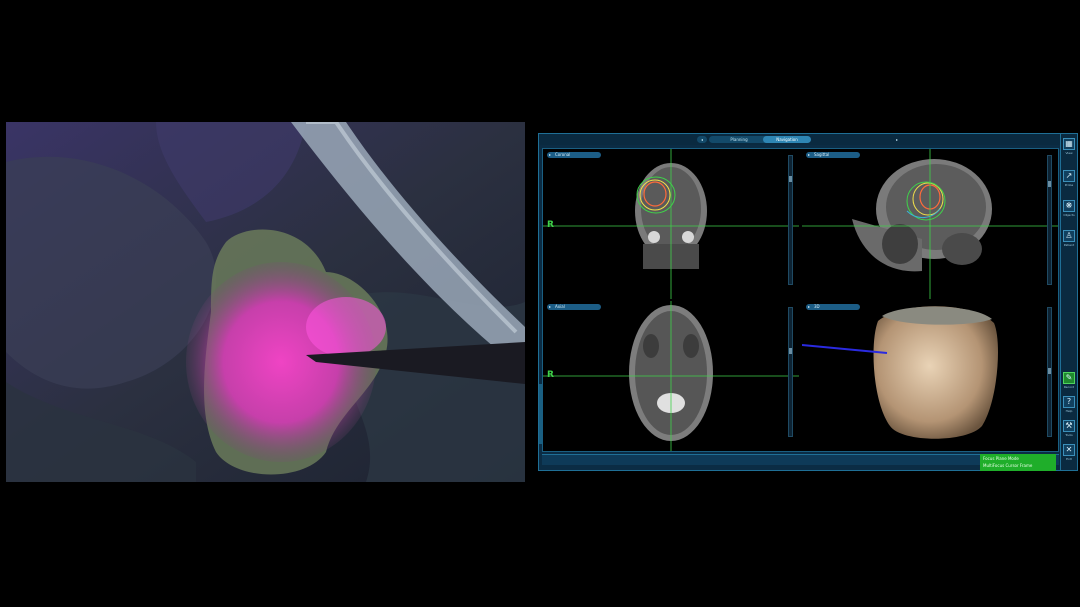 The height and width of the screenshot is (607, 1080). I want to click on status-line-2: MultiFocus Cursor Frame, so click(1008, 465).